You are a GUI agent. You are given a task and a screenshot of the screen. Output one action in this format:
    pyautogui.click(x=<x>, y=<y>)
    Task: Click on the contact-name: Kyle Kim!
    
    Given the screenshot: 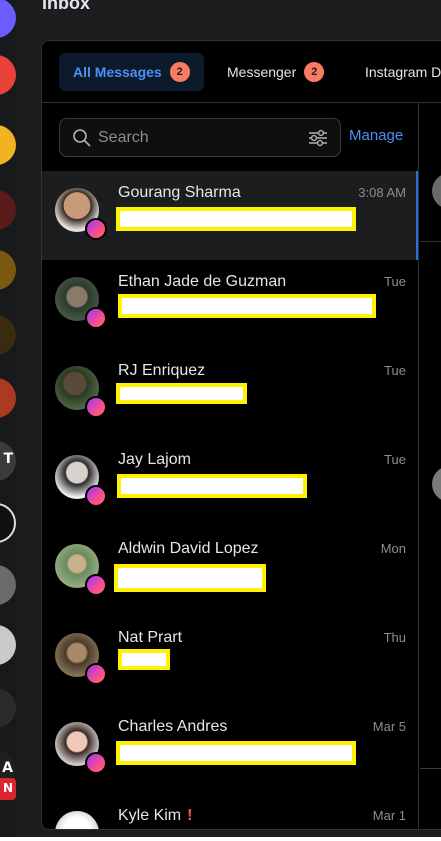 What is the action you would take?
    pyautogui.click(x=155, y=816)
    